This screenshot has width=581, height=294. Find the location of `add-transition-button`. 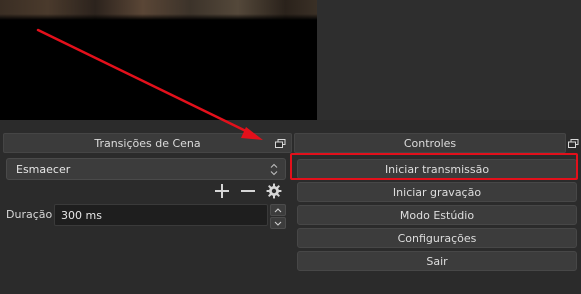

add-transition-button is located at coordinates (222, 191).